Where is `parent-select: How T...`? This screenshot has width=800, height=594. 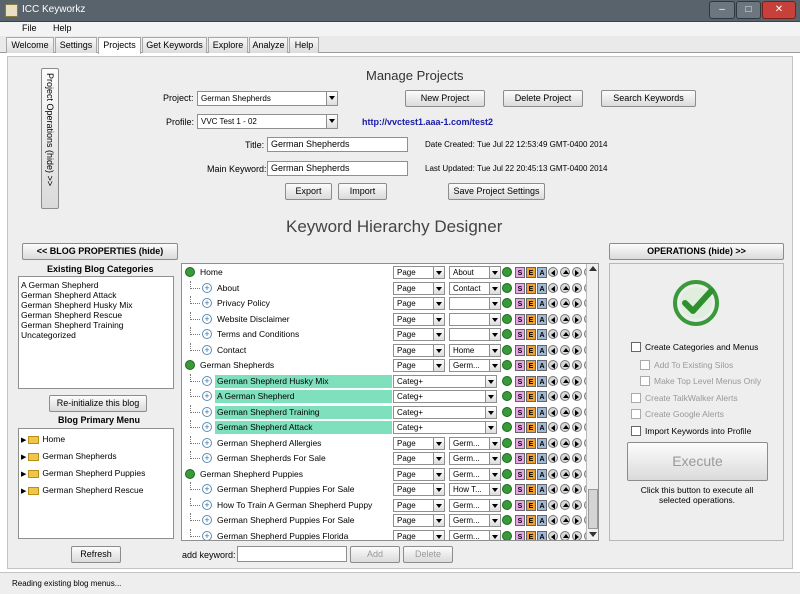 parent-select: How T... is located at coordinates (475, 489).